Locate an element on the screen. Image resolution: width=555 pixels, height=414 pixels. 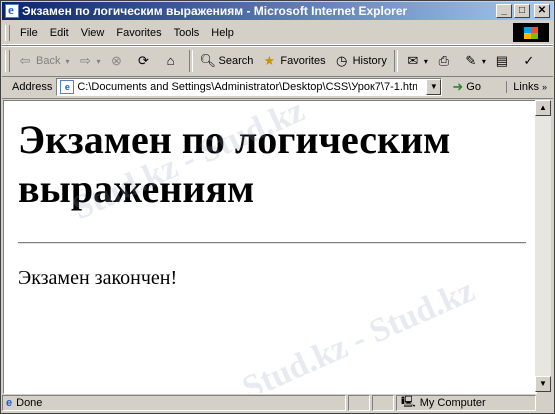
zone-cell: 🖳︎ My Computer is located at coordinates (466, 402).